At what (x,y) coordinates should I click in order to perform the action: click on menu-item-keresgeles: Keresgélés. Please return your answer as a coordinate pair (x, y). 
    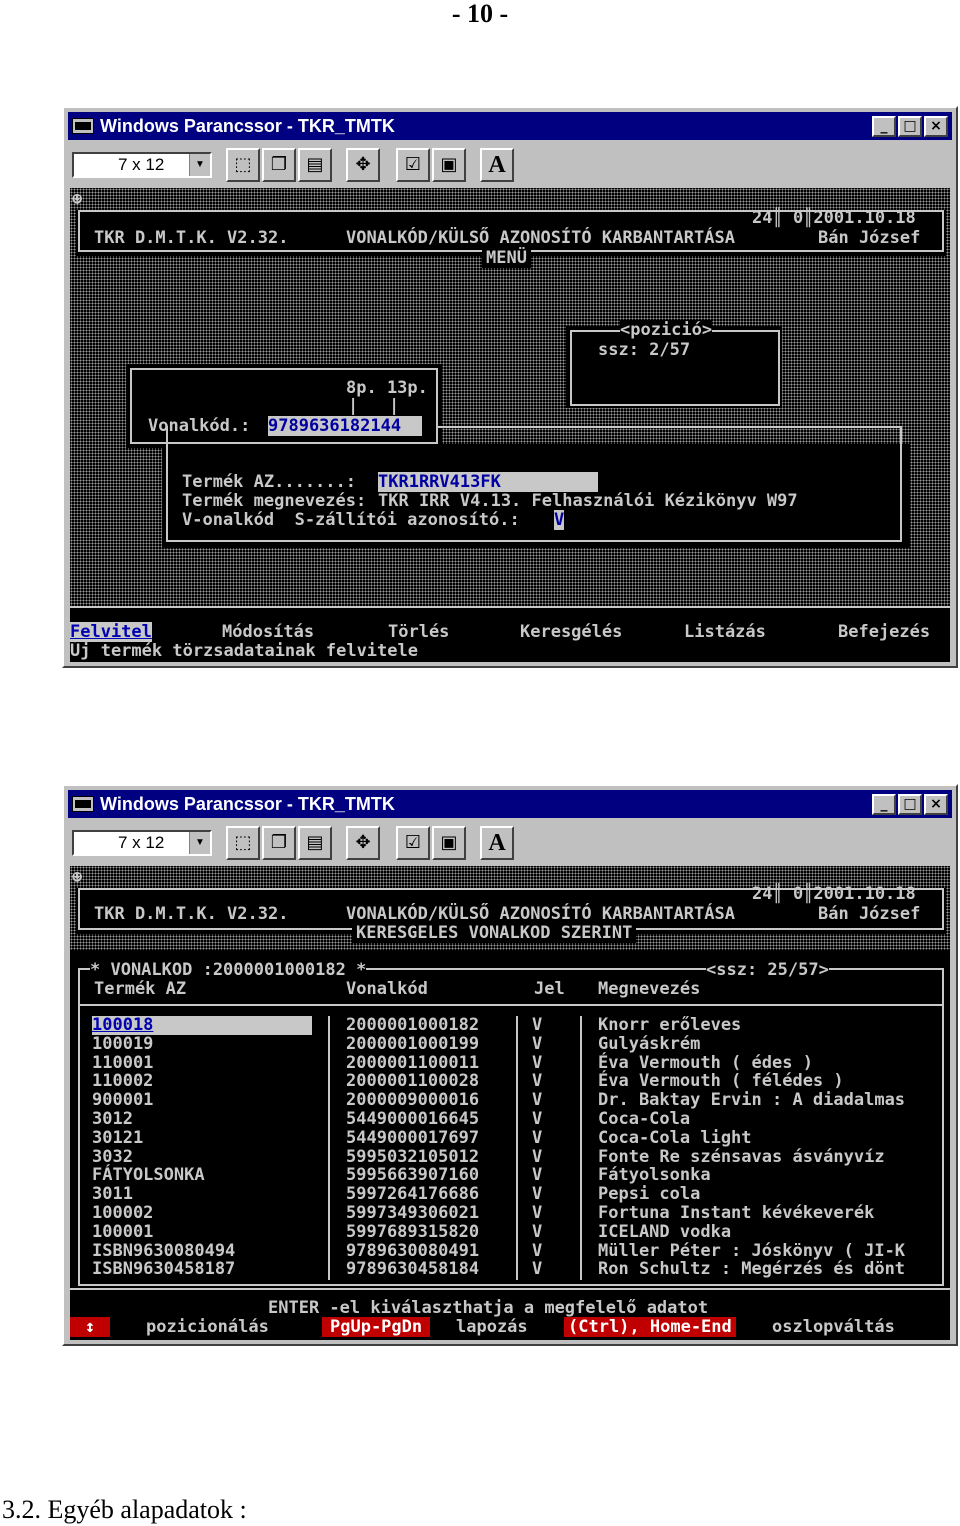
    Looking at the image, I should click on (571, 632).